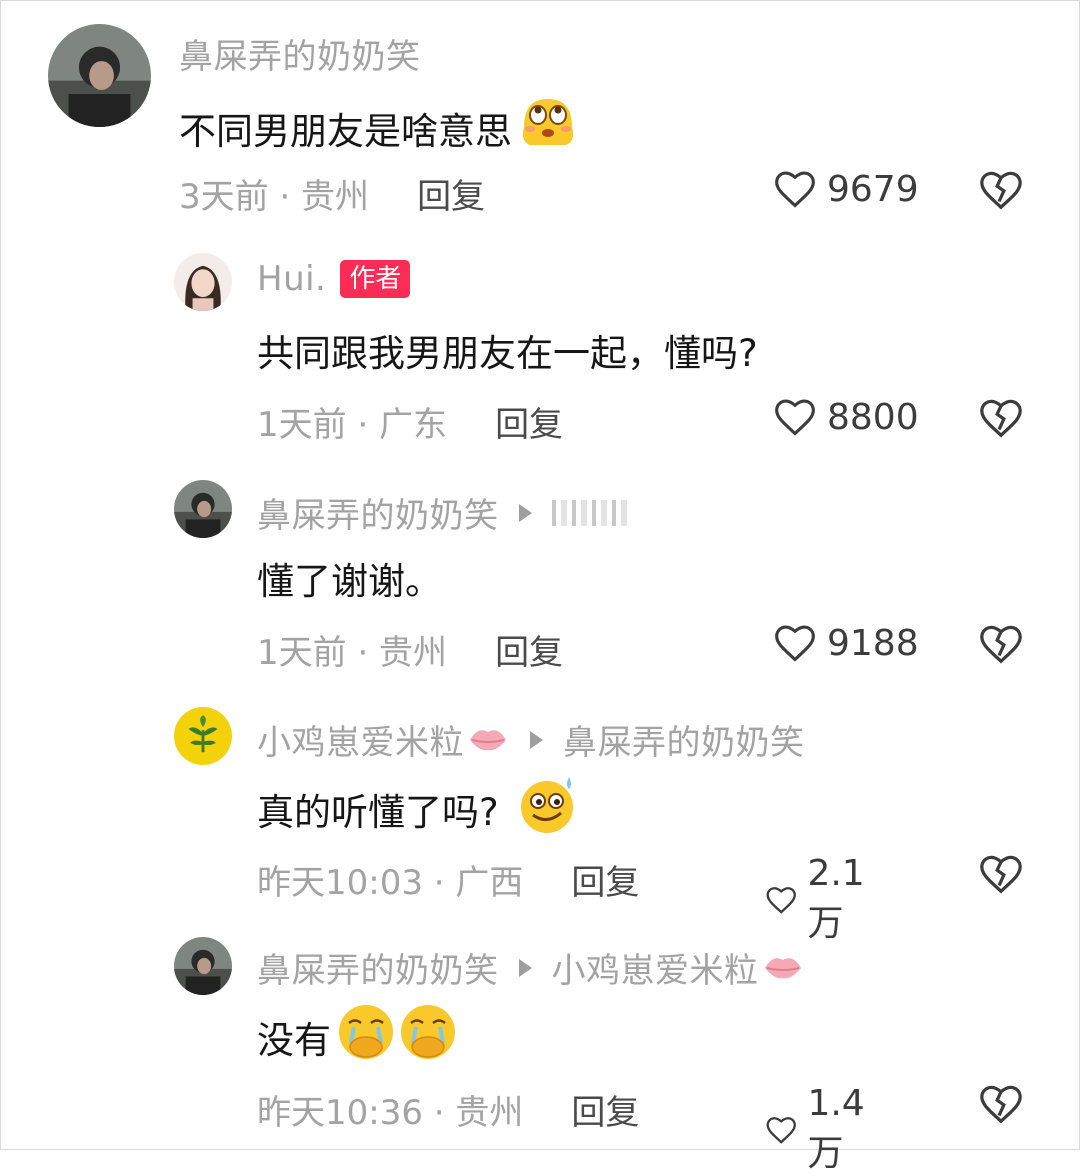 The image size is (1080, 1176). What do you see at coordinates (548, 127) in the screenshot?
I see `rolling-eyes-melting-emoji-icon` at bounding box center [548, 127].